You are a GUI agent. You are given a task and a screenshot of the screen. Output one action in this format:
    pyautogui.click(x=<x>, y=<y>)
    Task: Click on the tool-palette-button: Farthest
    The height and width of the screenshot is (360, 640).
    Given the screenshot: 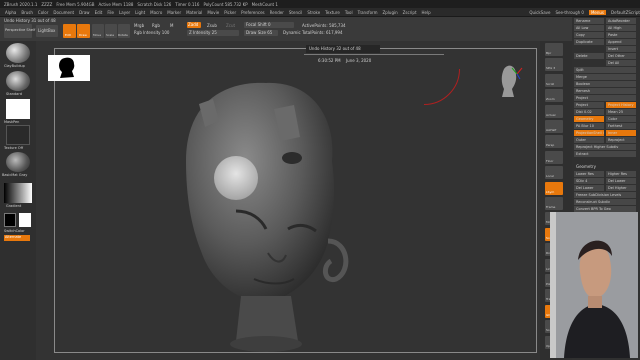 What is the action you would take?
    pyautogui.click(x=621, y=126)
    